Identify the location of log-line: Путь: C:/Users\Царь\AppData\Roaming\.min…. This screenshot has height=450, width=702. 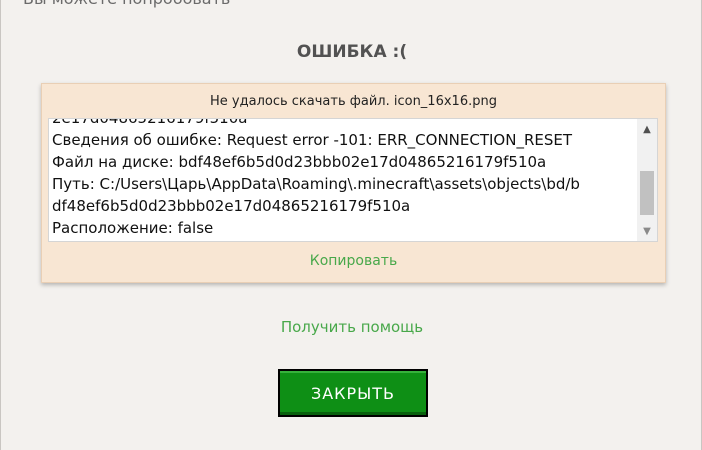
(316, 184).